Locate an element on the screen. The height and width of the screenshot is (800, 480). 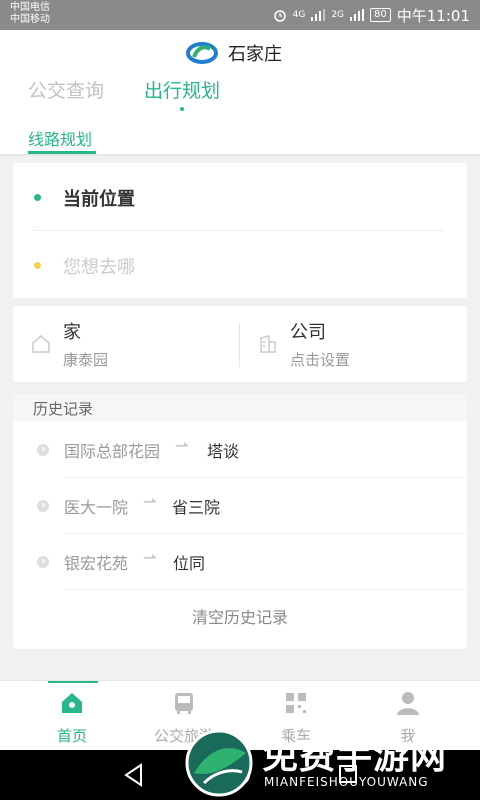
history-item: 医大一院 ⇀ 省三院 is located at coordinates (240, 506).